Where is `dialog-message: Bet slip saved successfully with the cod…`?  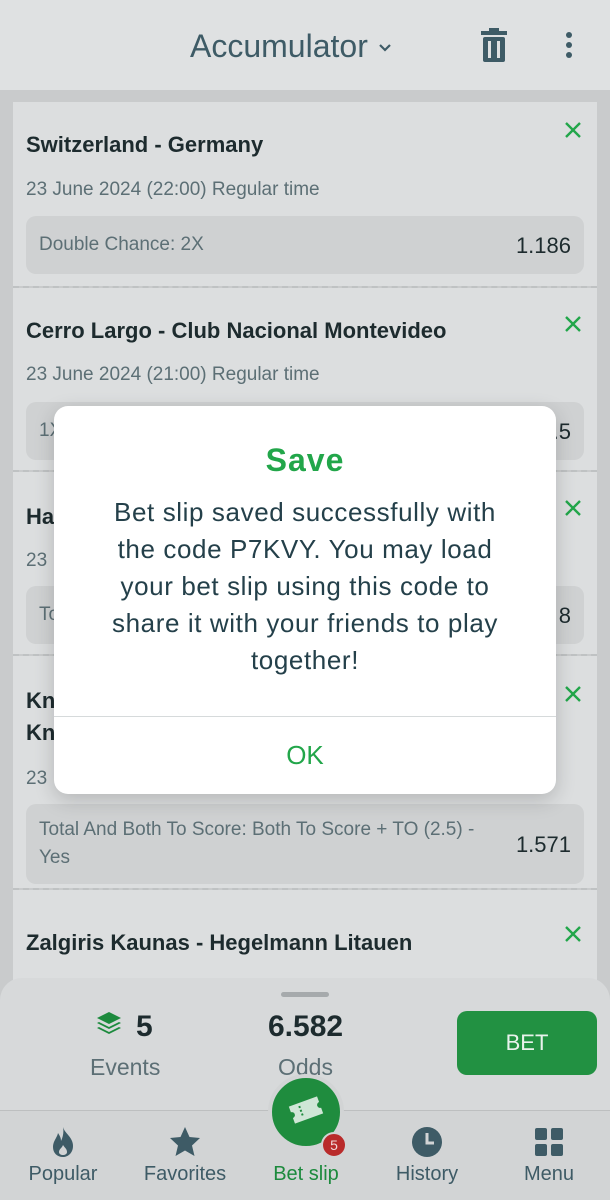 dialog-message: Bet slip saved successfully with the cod… is located at coordinates (304, 586).